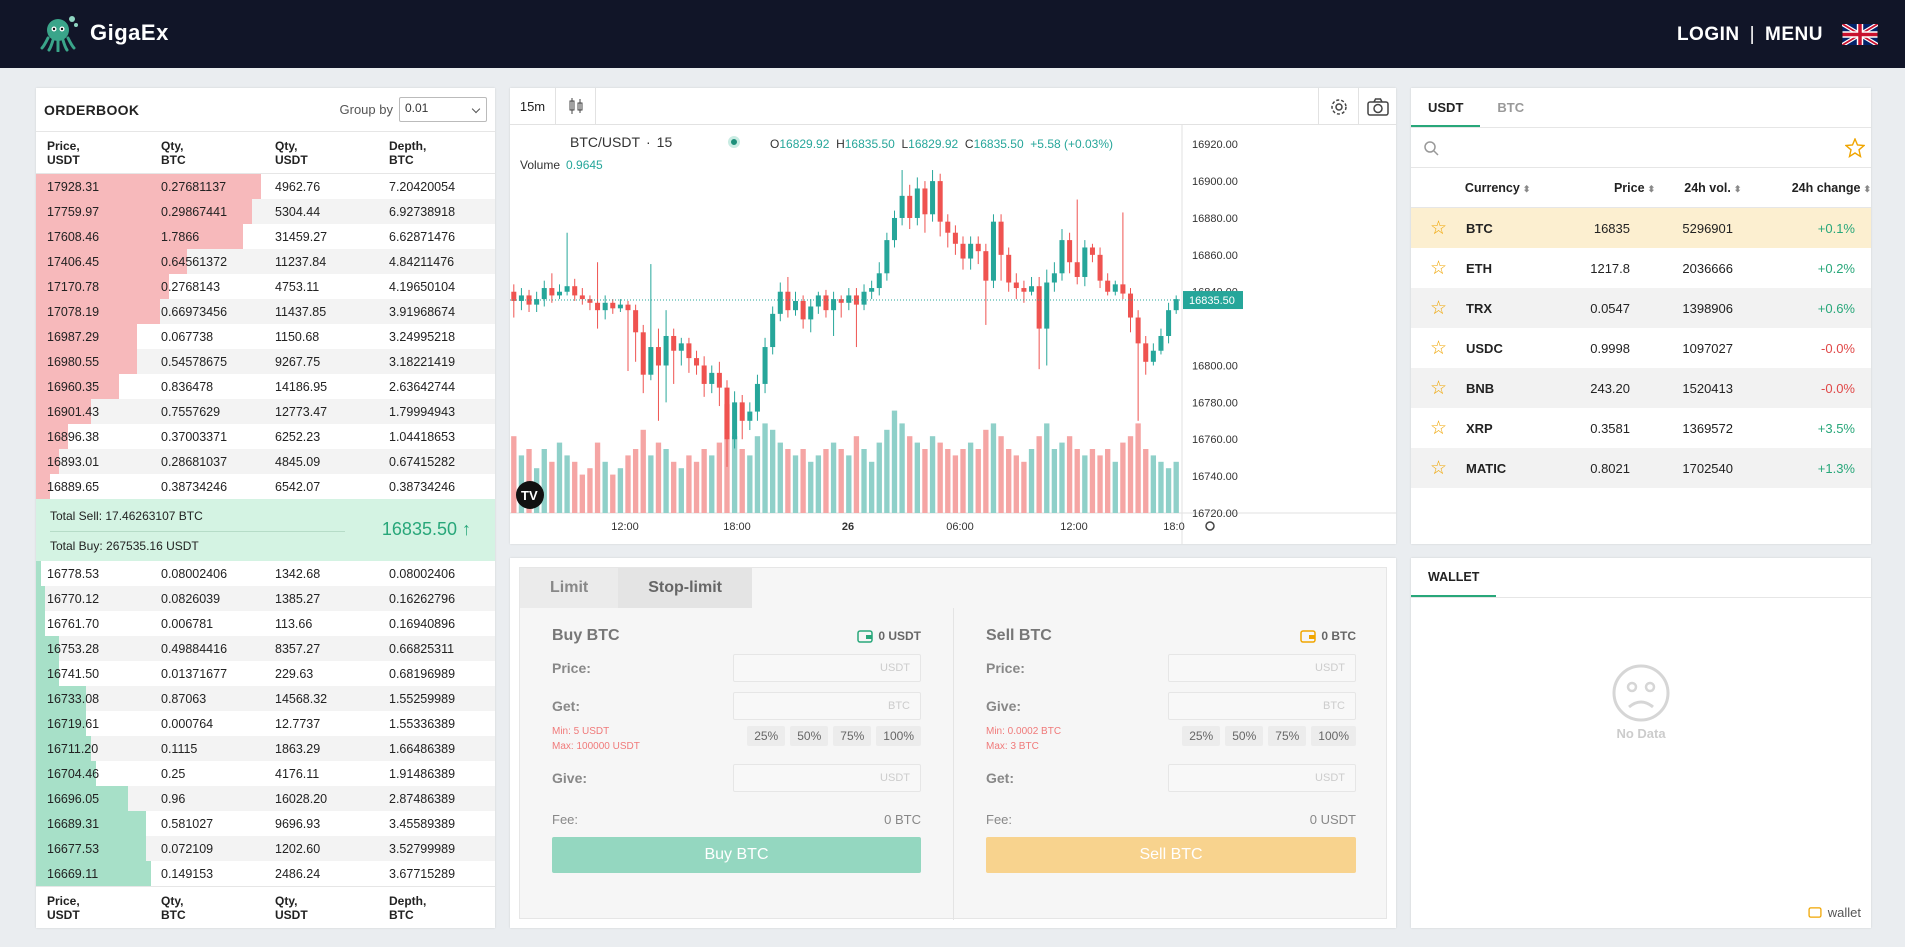 The height and width of the screenshot is (947, 1905). Describe the element at coordinates (301, 698) in the screenshot. I see `order-usdt: 14568.32` at that location.